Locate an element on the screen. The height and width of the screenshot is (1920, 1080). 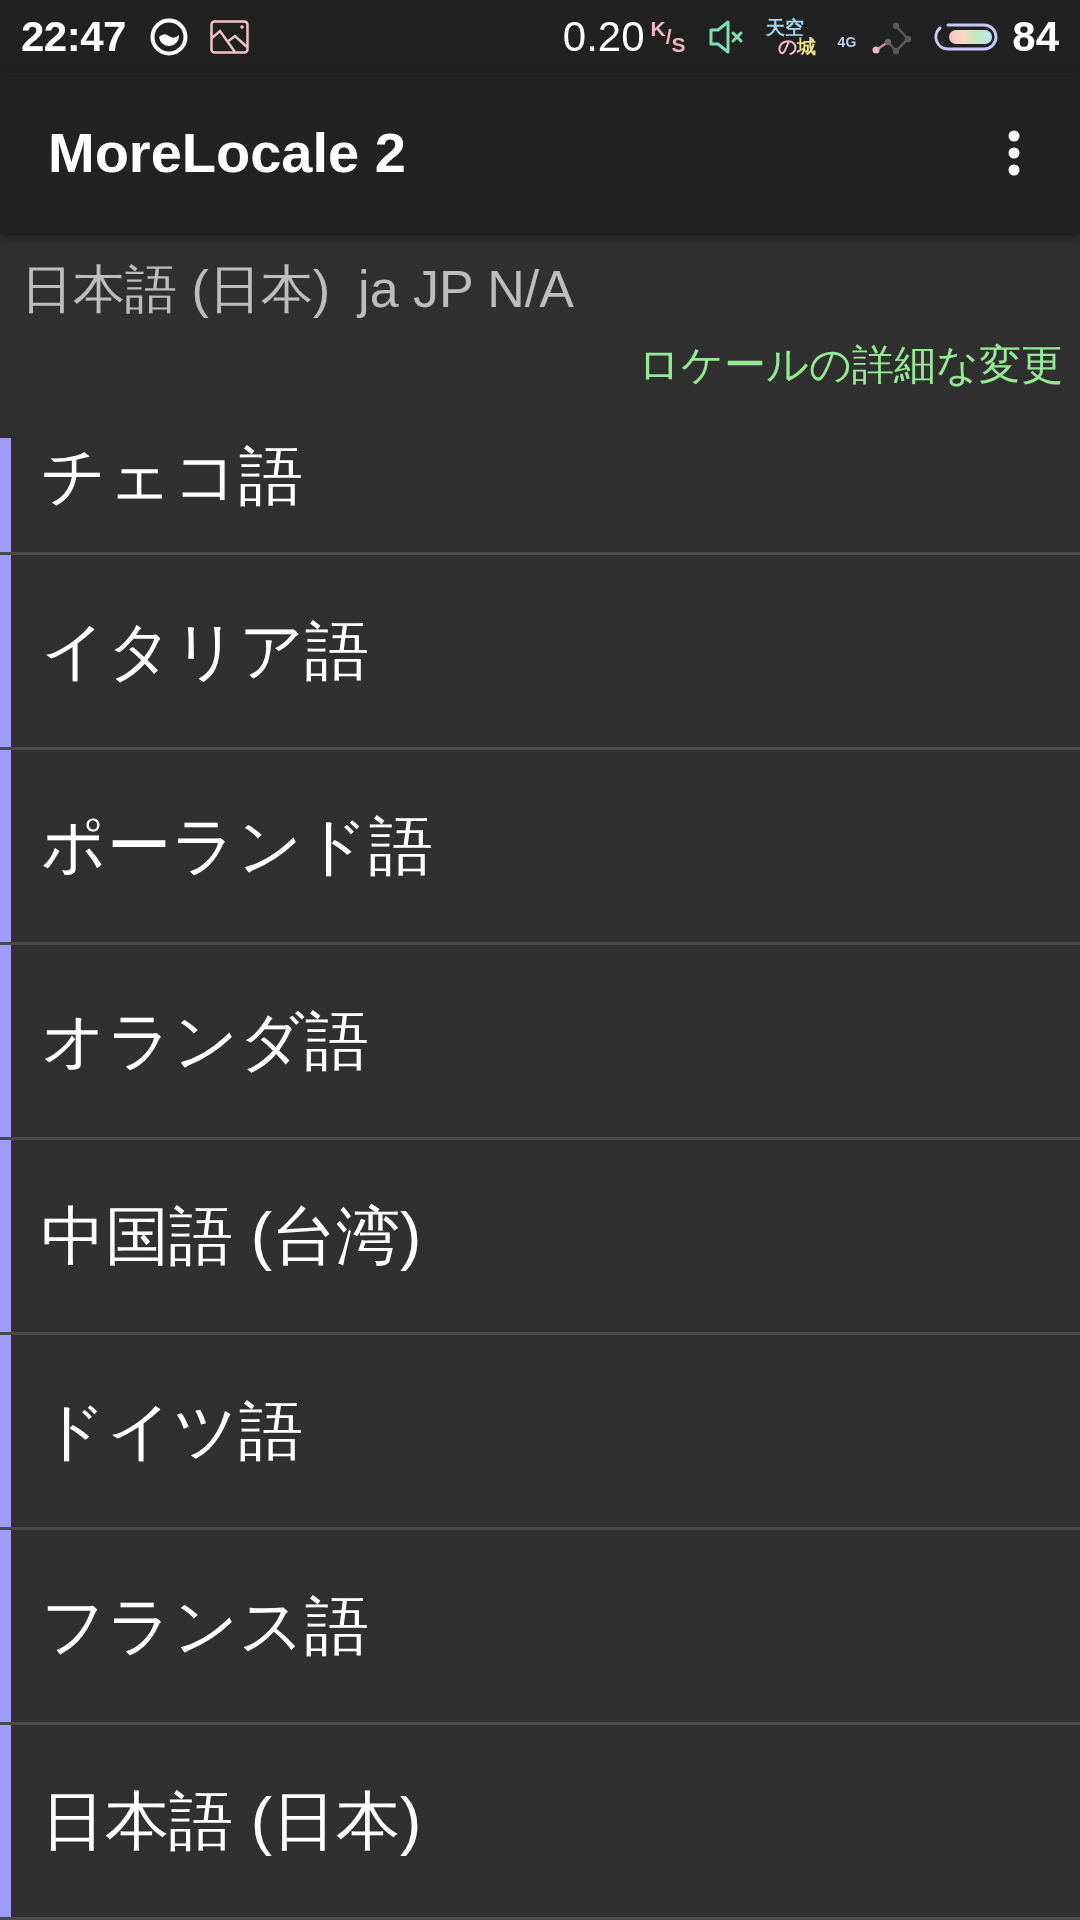
language-item: オランダ語 is located at coordinates (540, 1042).